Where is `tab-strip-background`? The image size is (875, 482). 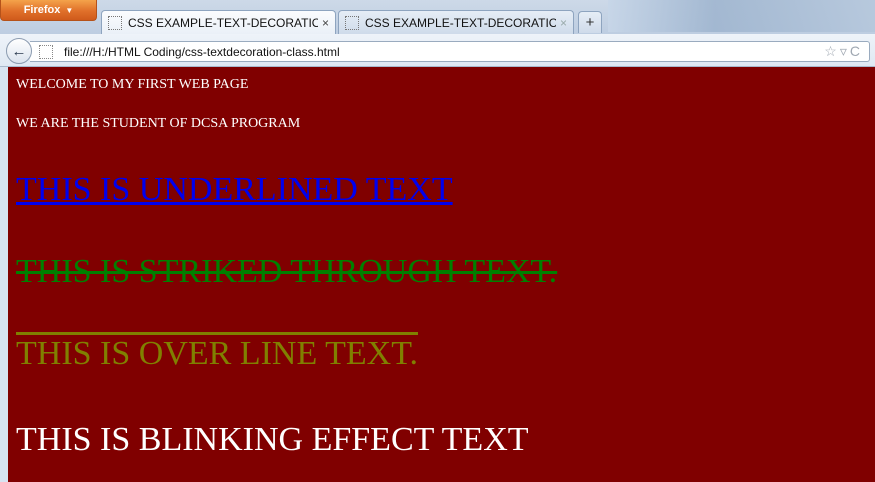 tab-strip-background is located at coordinates (741, 16).